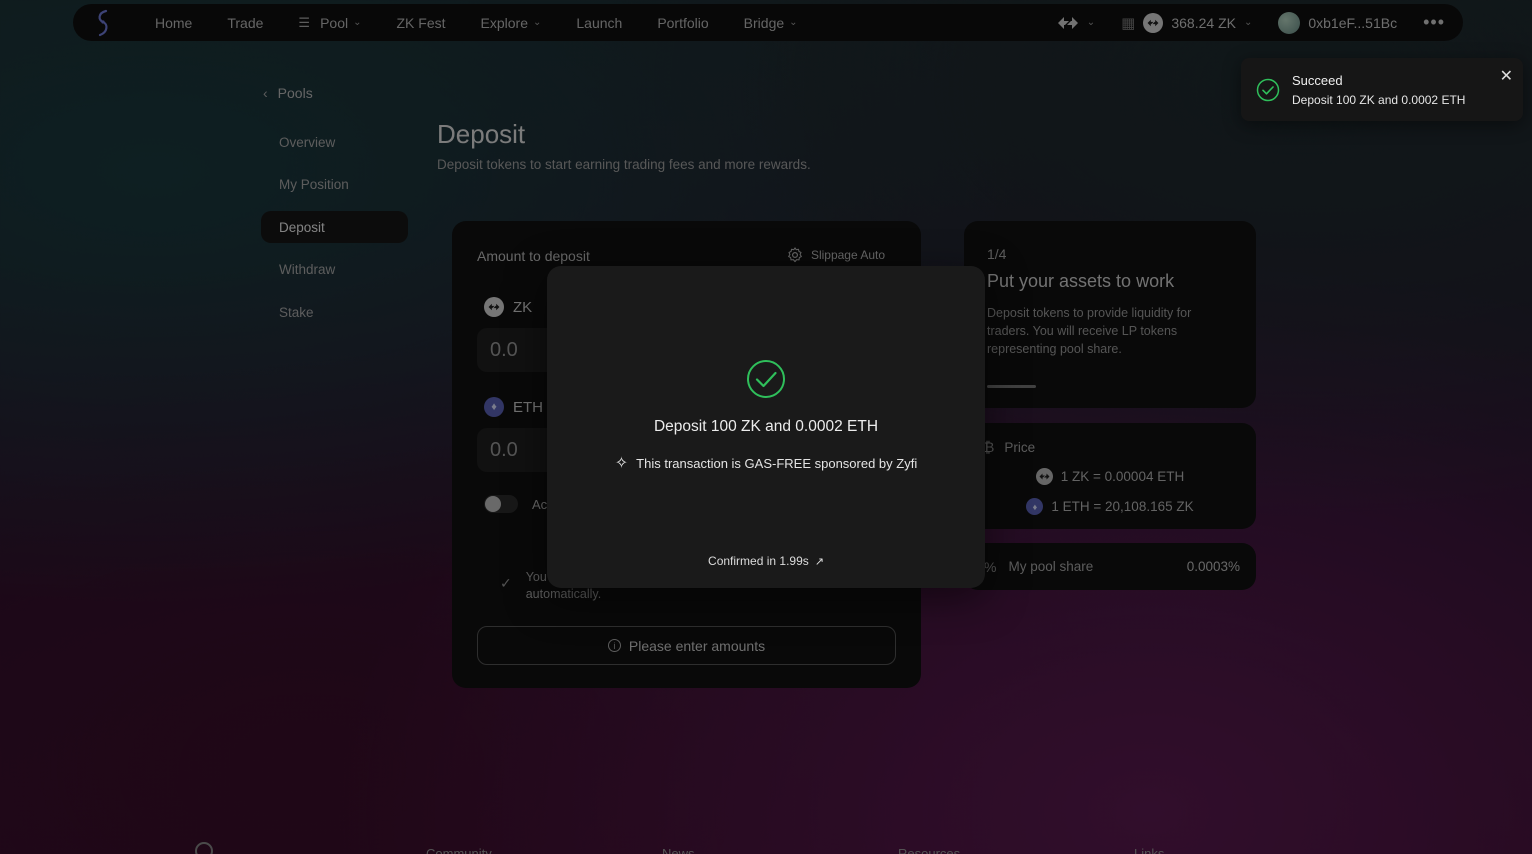 The image size is (1532, 854). What do you see at coordinates (795, 255) in the screenshot?
I see `gear-icon` at bounding box center [795, 255].